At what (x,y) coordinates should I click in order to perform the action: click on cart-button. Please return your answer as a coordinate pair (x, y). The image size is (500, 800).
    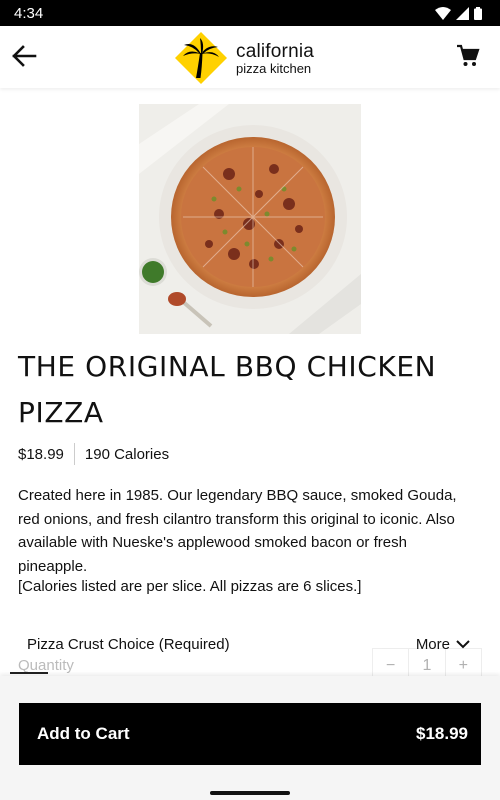
    Looking at the image, I should click on (468, 56).